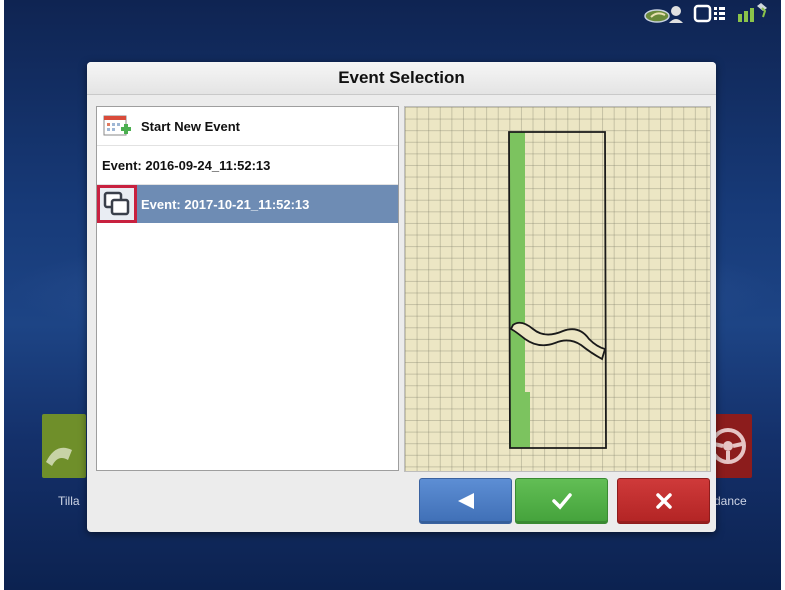  Describe the element at coordinates (117, 126) in the screenshot. I see `calendar-add-icon` at that location.